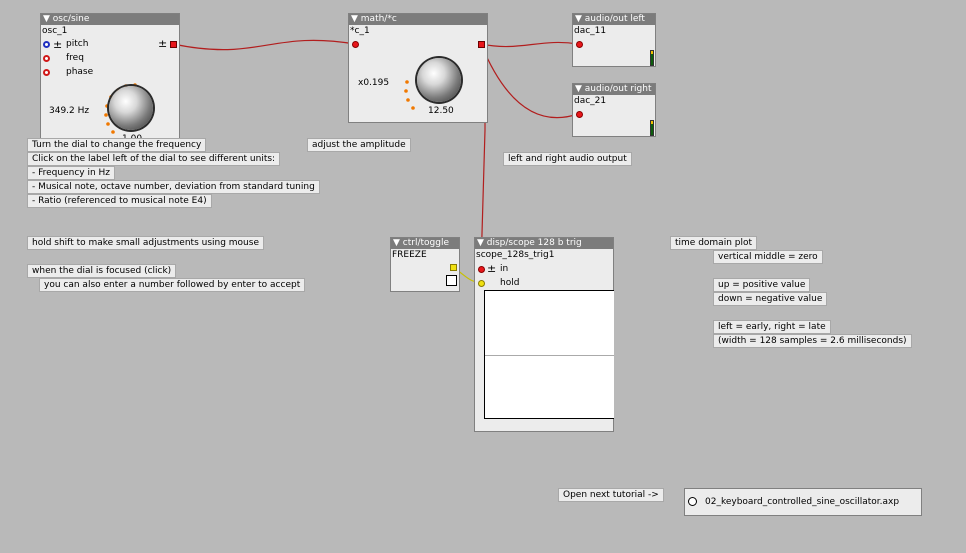  I want to click on math-outlet, so click(481, 44).